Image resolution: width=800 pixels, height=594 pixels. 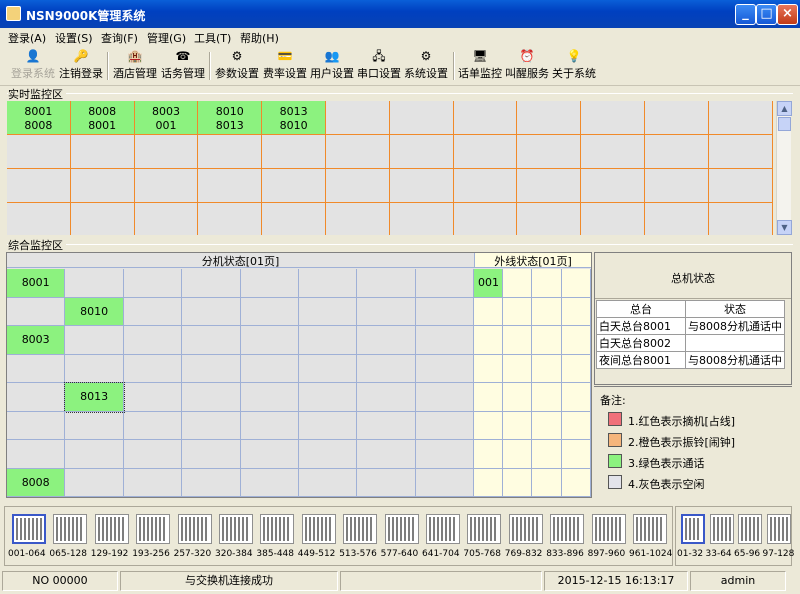 I want to click on table-row: 夜间总台8001 与8008分机通话中, so click(x=690, y=360).